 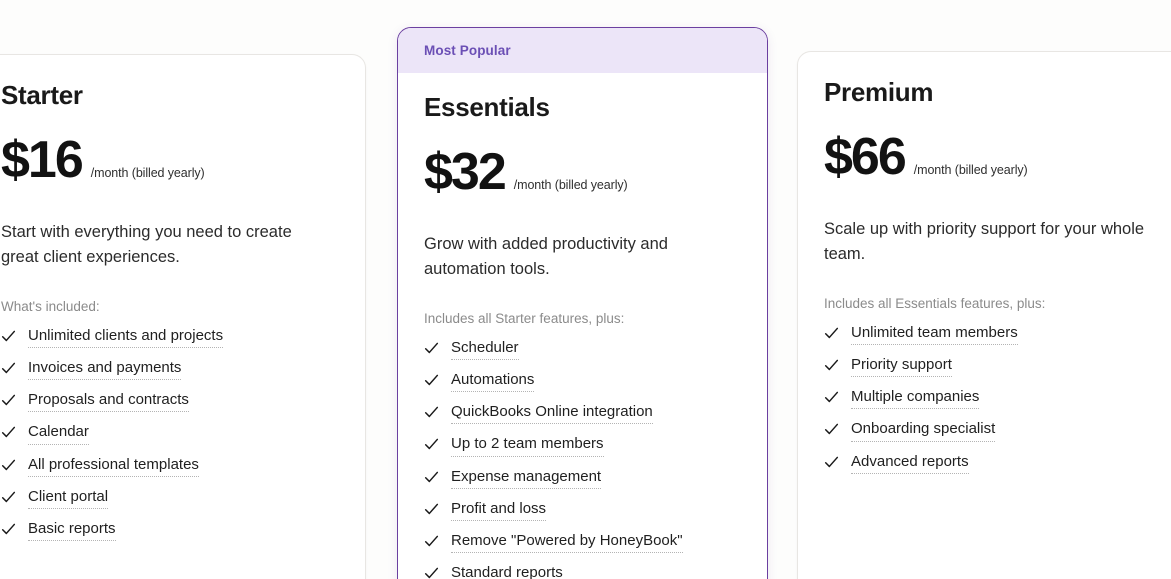 What do you see at coordinates (68, 498) in the screenshot?
I see `feature-label: Client portal` at bounding box center [68, 498].